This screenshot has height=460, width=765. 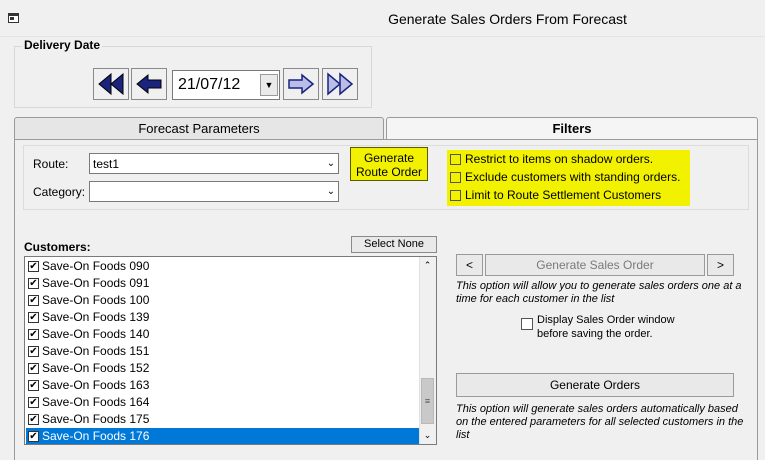 What do you see at coordinates (222, 368) in the screenshot?
I see `list-item: ✔ Save-On Foods 152` at bounding box center [222, 368].